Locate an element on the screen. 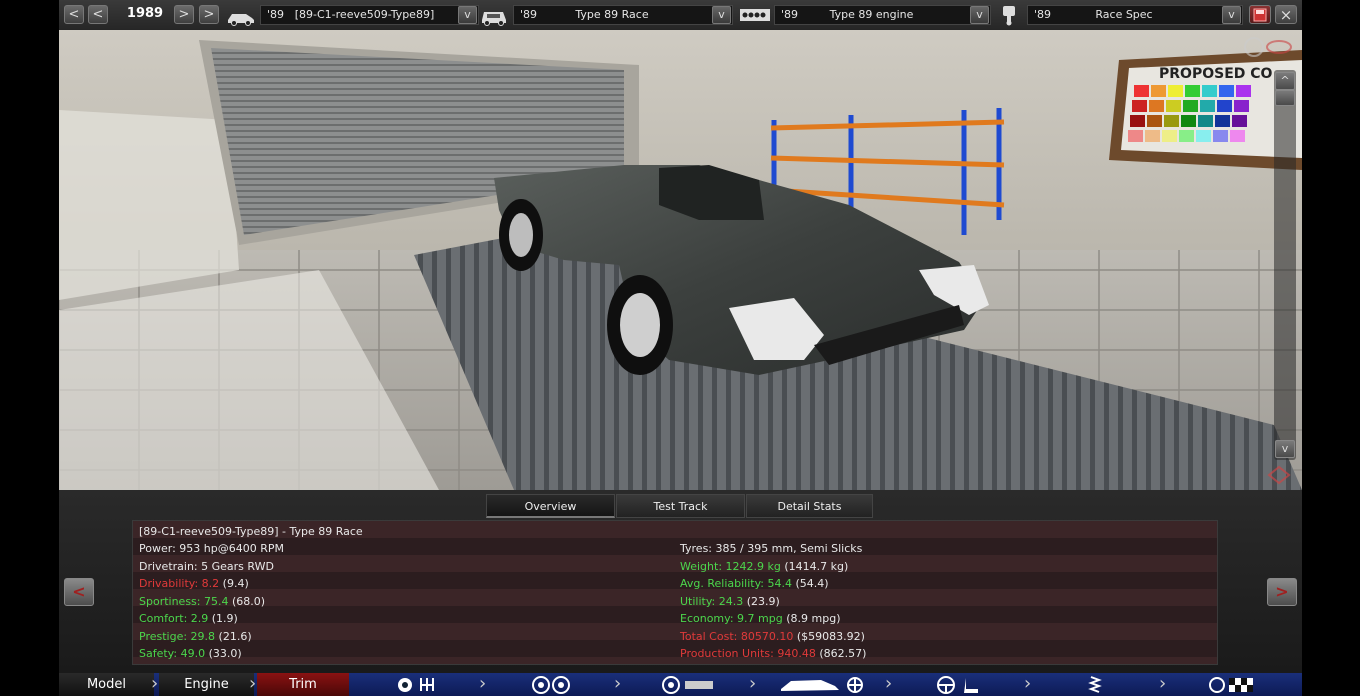  model-select: '89 [89-C1-reeve509-Type89] v is located at coordinates (369, 15).